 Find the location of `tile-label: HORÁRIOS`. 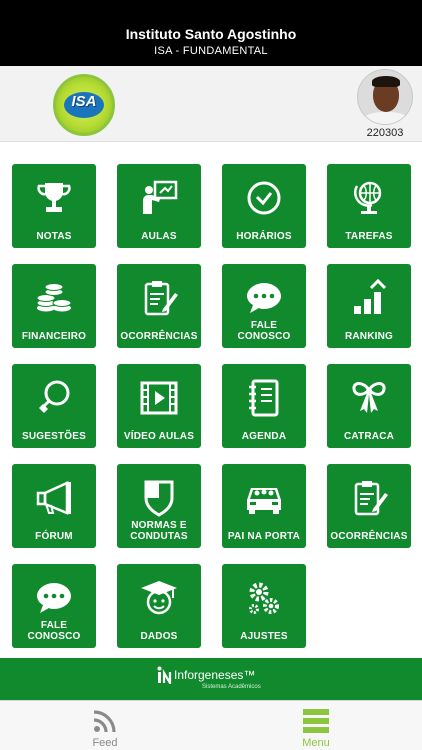

tile-label: HORÁRIOS is located at coordinates (264, 236).